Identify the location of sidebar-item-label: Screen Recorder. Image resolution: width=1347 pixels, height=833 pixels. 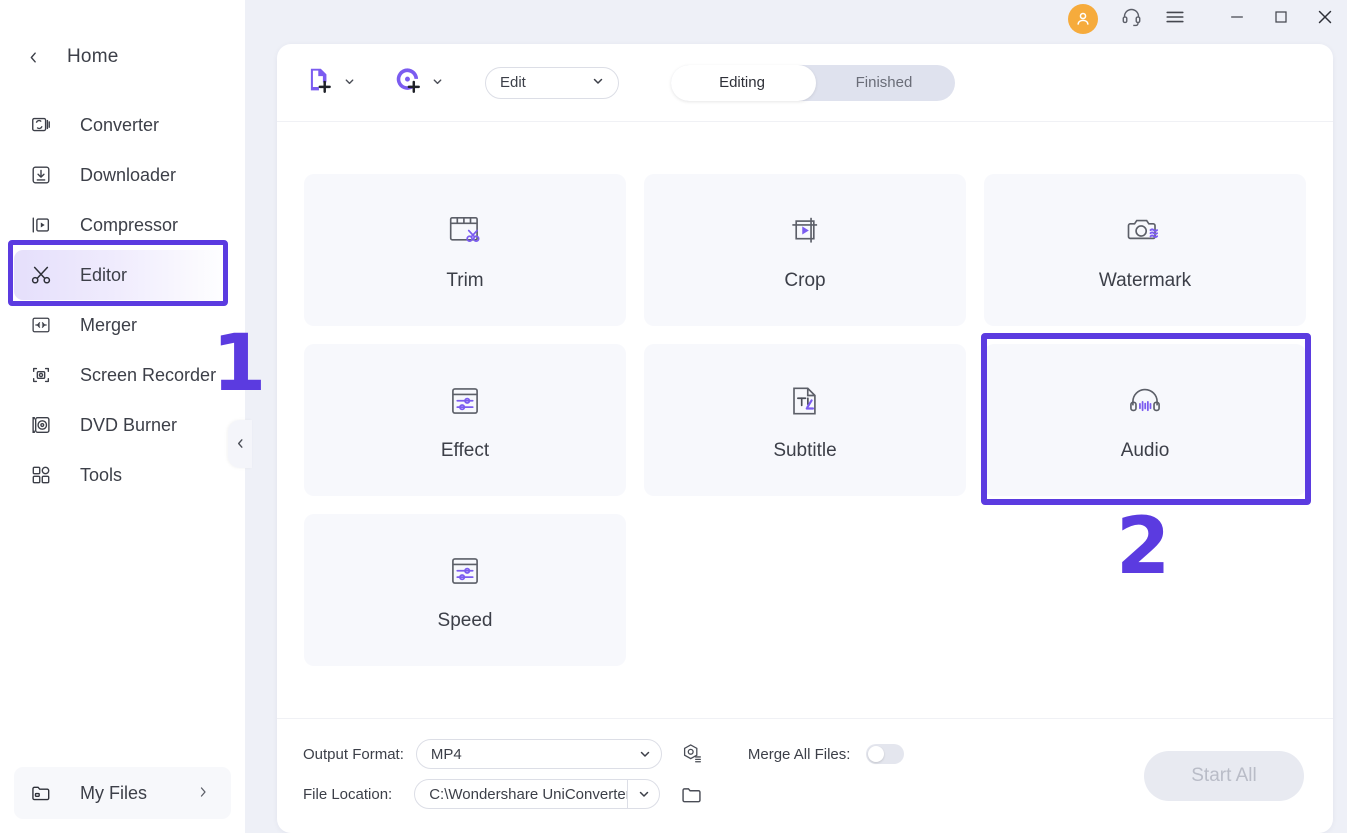
(148, 374).